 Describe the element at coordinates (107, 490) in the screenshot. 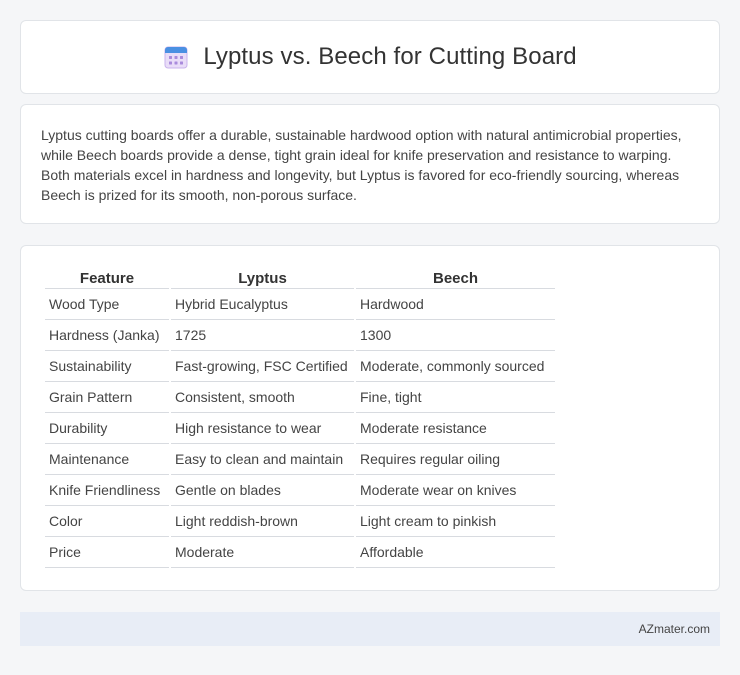

I see `cell-feature: Knife Friendliness` at that location.